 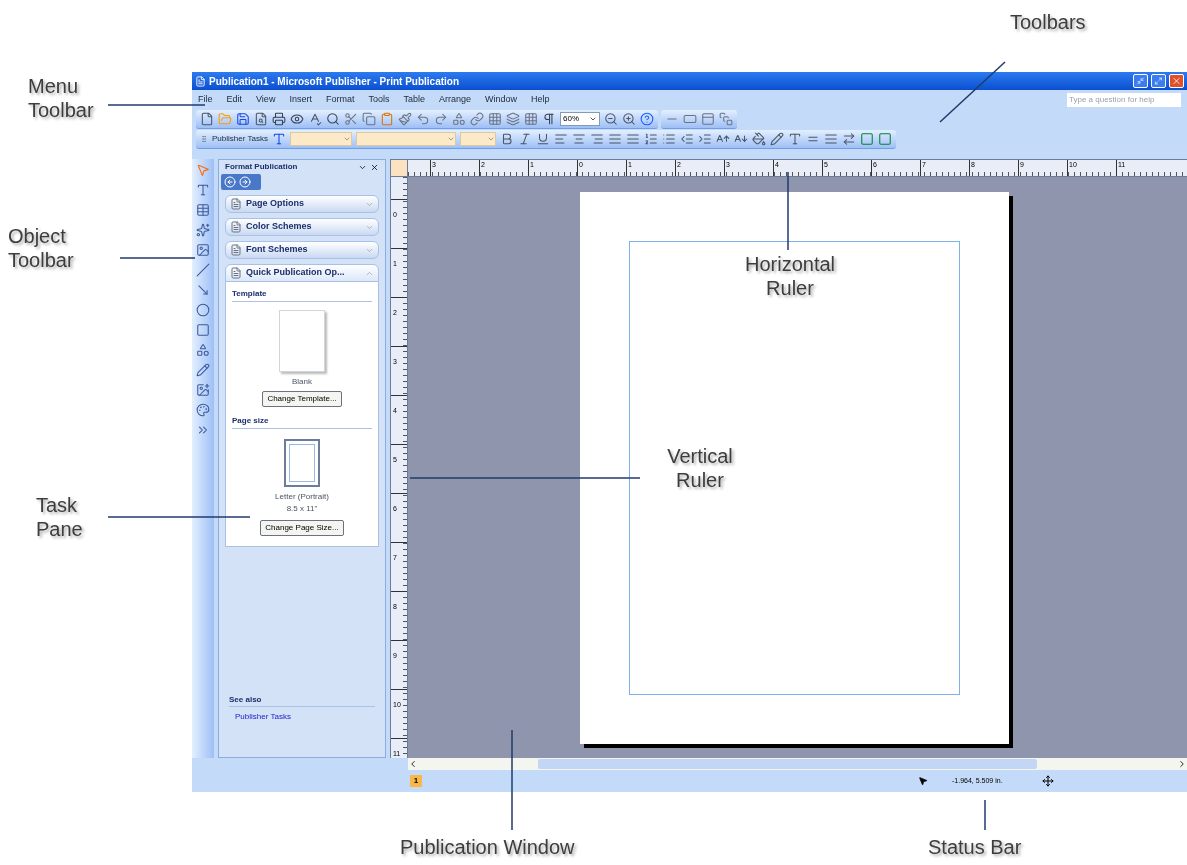 I want to click on back-icon, so click(x=230, y=182).